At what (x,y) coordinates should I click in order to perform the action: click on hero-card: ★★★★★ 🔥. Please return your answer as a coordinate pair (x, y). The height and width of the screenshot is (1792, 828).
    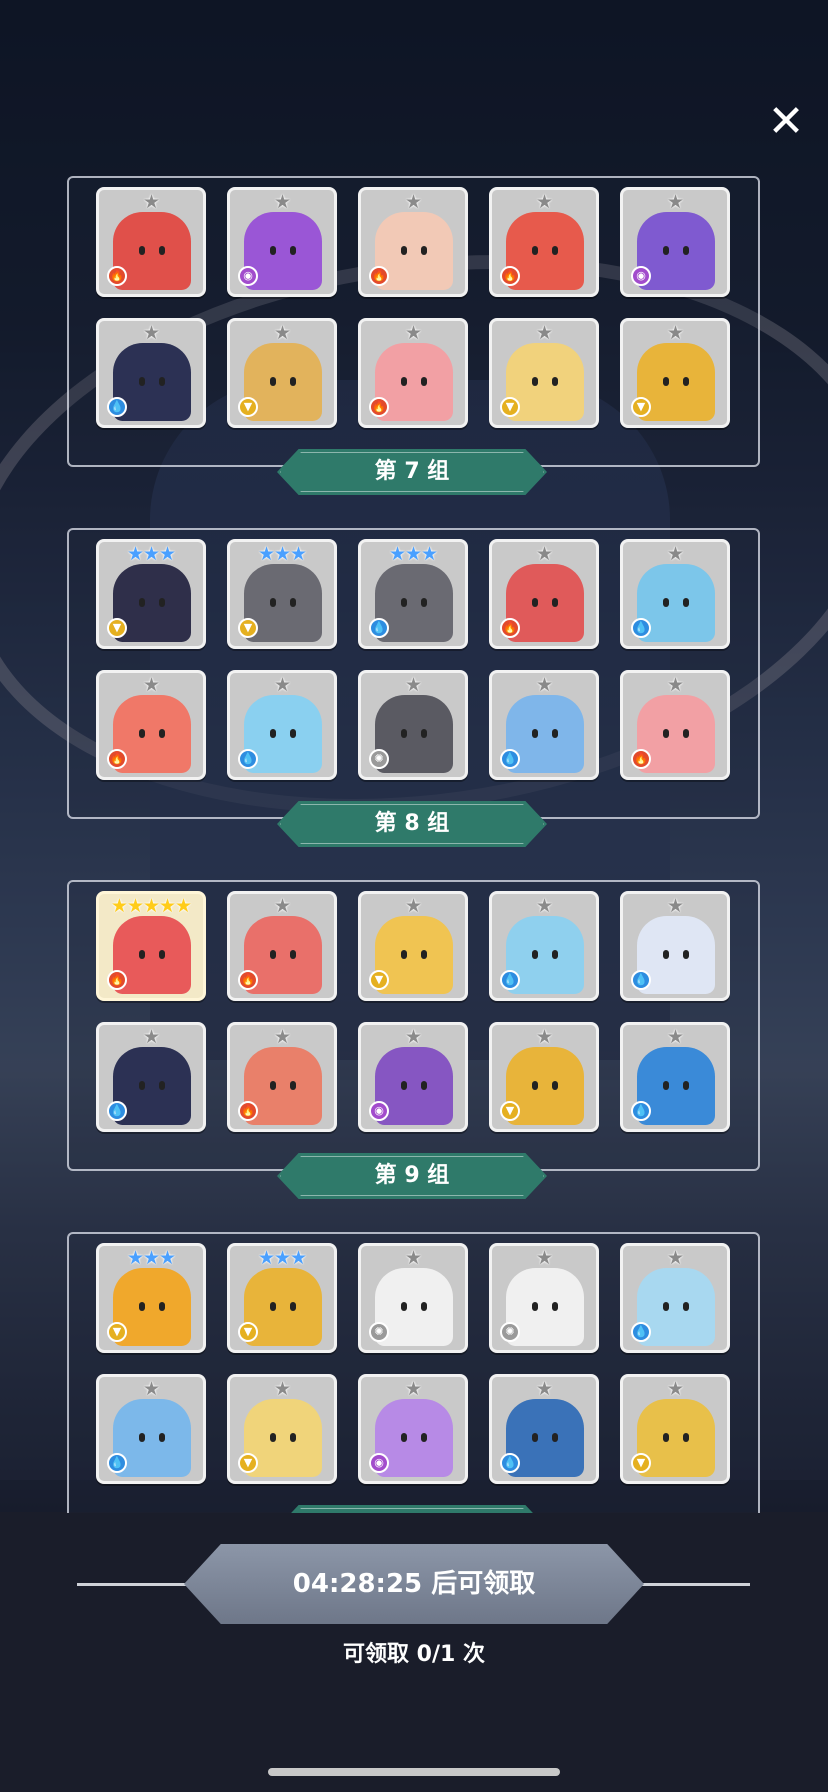
    Looking at the image, I should click on (151, 946).